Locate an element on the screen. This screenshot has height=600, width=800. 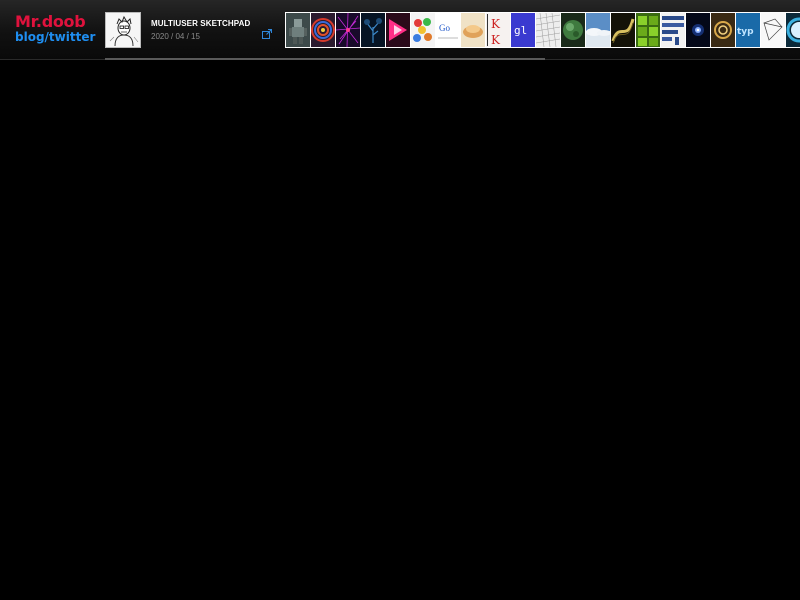
featured-thumbnail is located at coordinates (123, 30).